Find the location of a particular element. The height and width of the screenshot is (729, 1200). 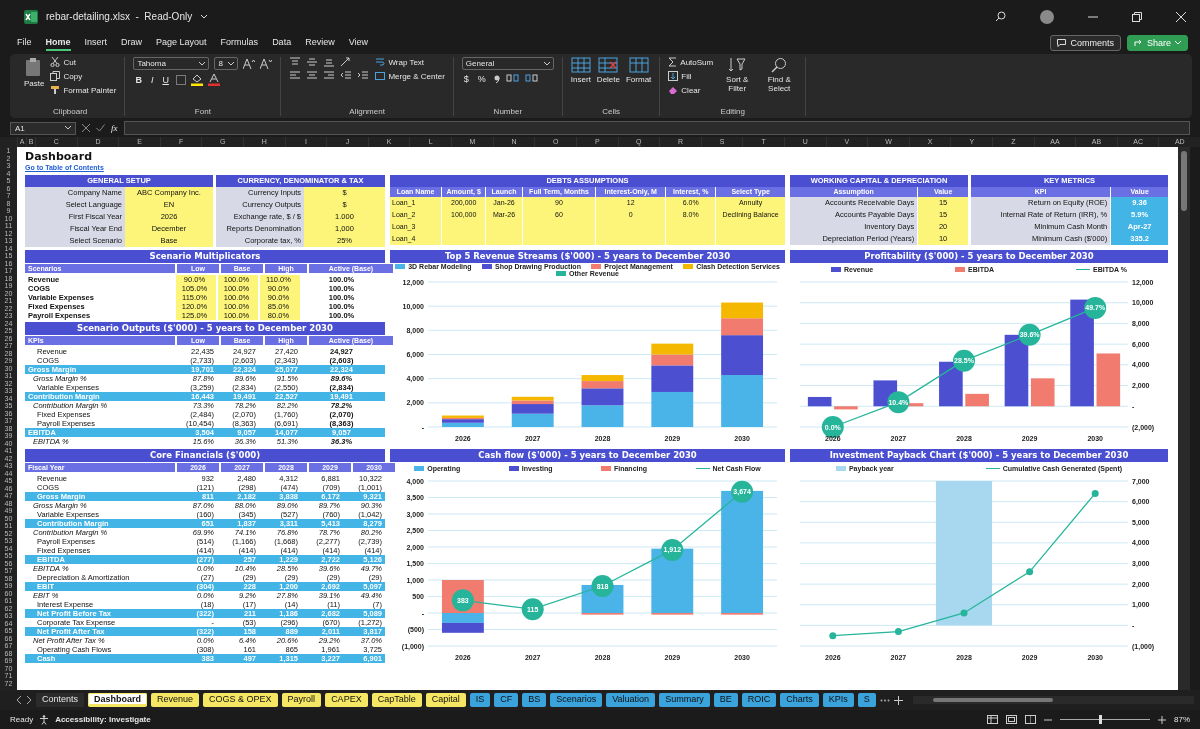

sheet-tab: BE is located at coordinates (725, 700).